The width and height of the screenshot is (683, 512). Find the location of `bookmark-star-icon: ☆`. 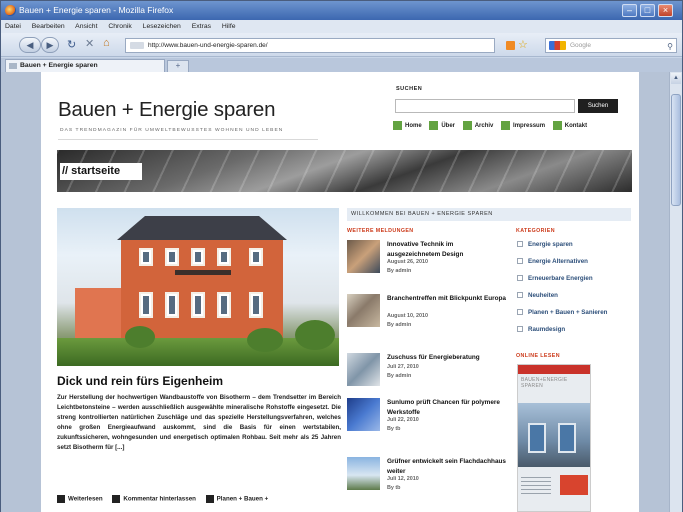

bookmark-star-icon: ☆ is located at coordinates (523, 44).